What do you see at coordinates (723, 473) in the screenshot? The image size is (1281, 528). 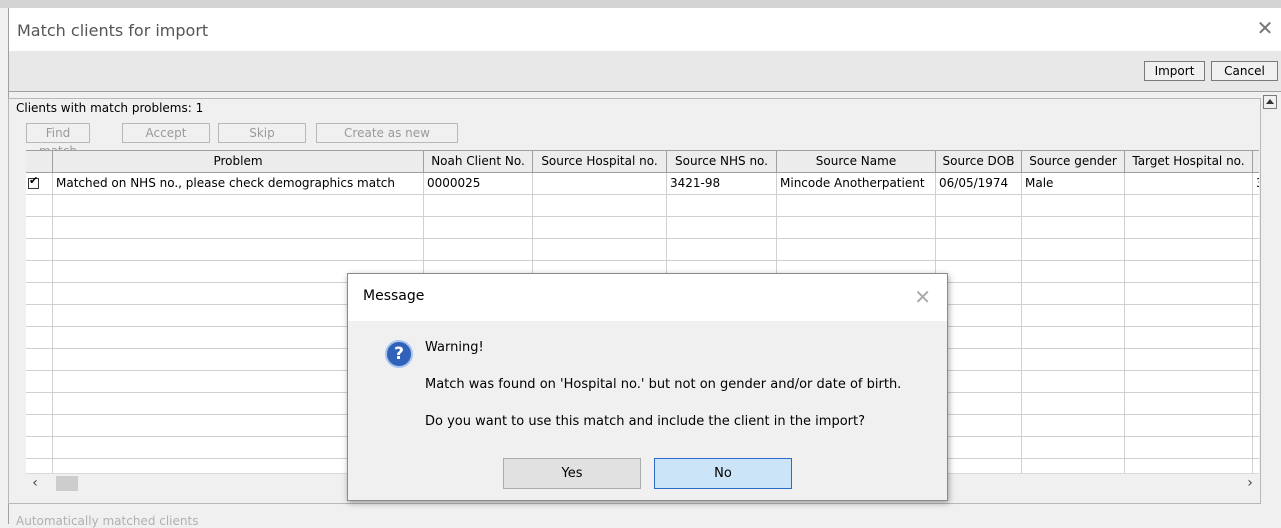 I see `no-button: No` at bounding box center [723, 473].